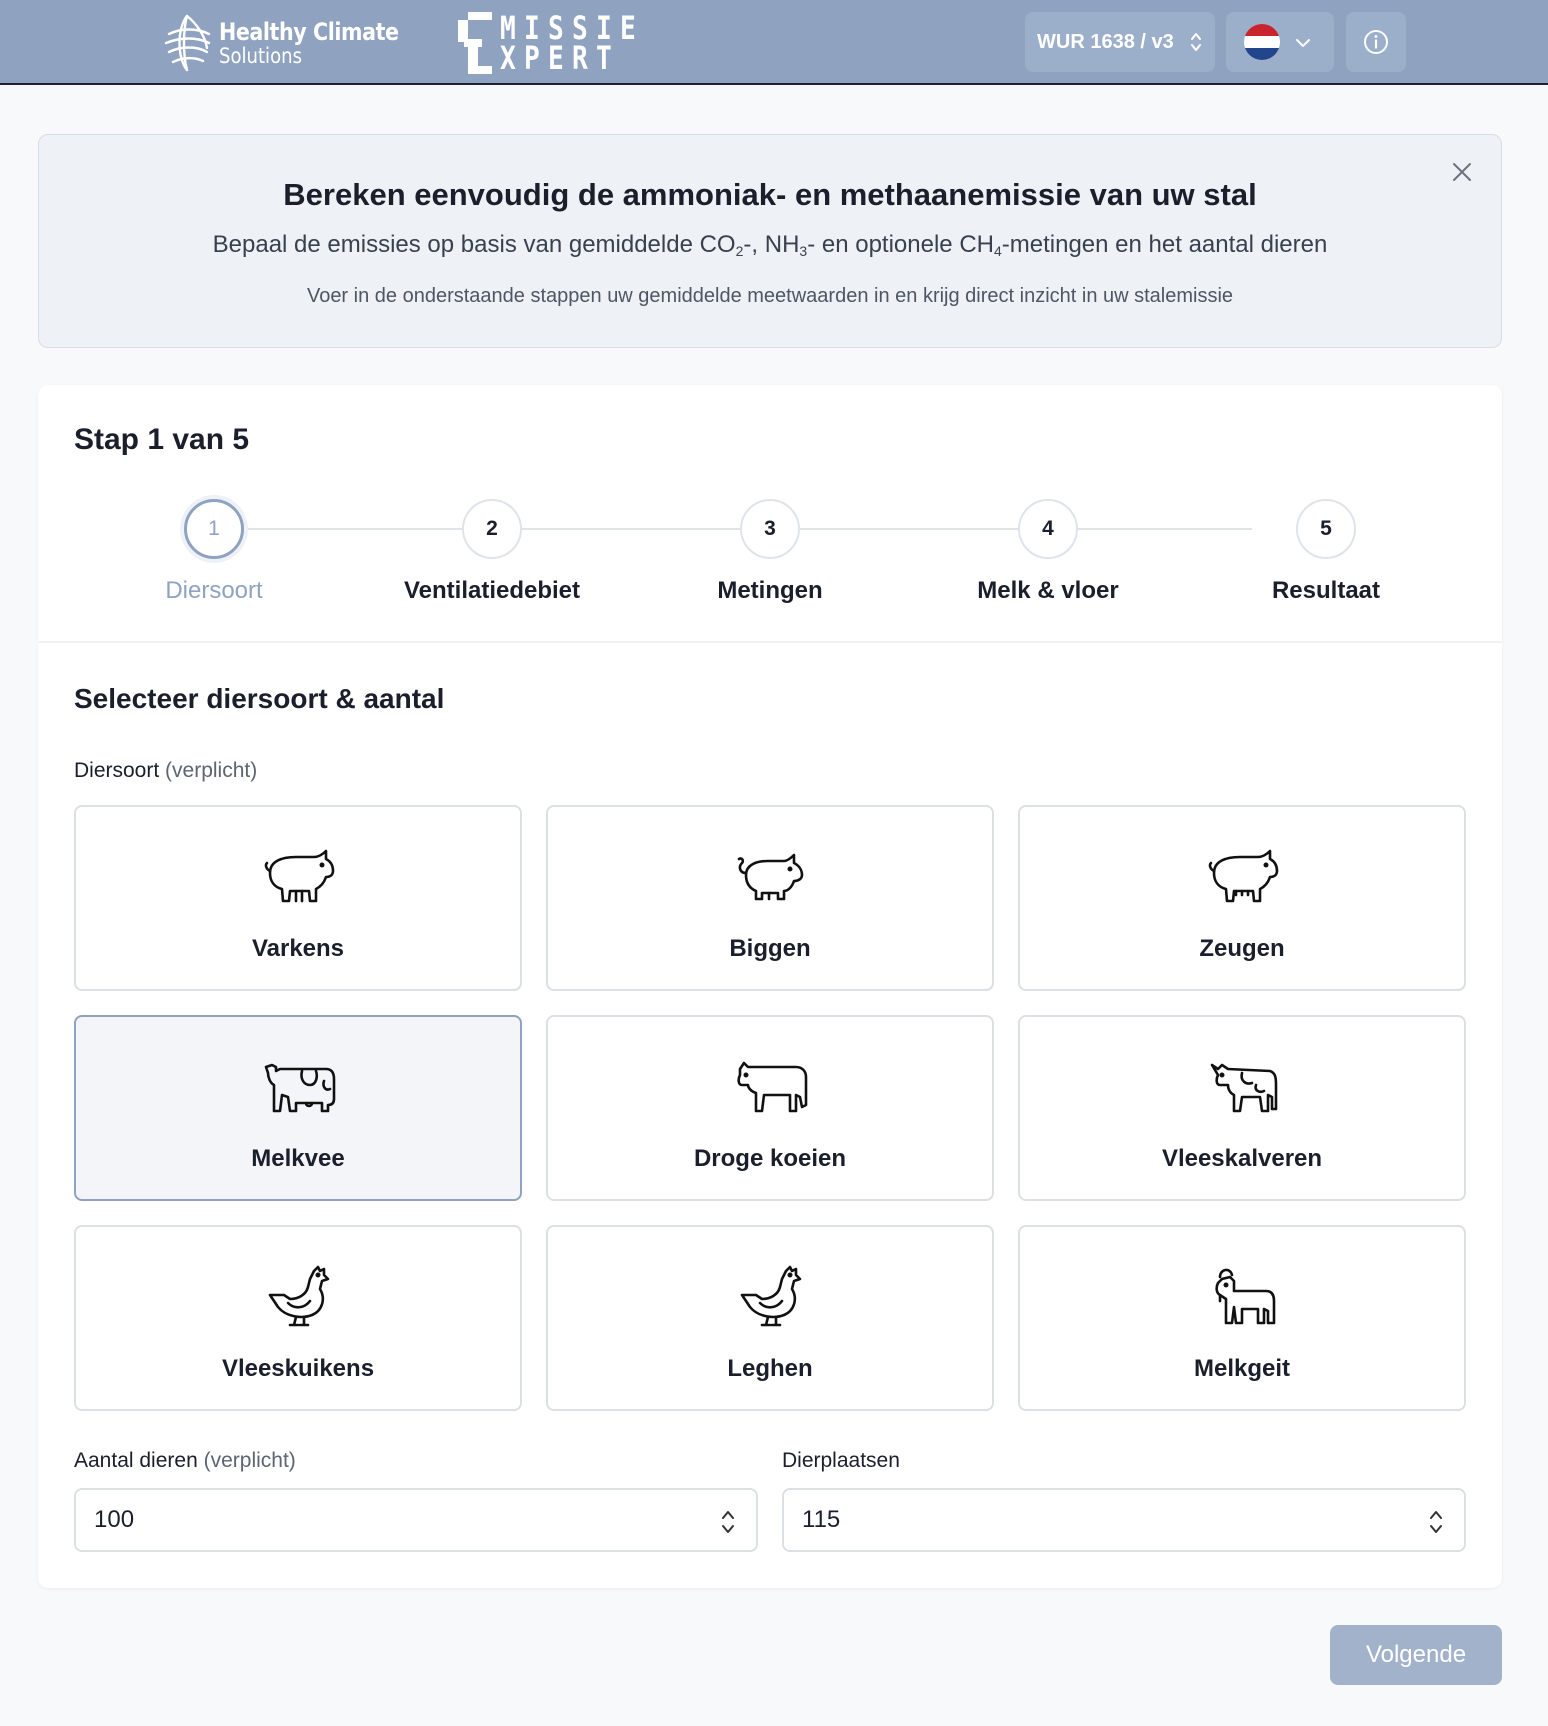 The width and height of the screenshot is (1548, 1726). Describe the element at coordinates (298, 1368) in the screenshot. I see `animal-tile-label: Vleeskuikens` at that location.